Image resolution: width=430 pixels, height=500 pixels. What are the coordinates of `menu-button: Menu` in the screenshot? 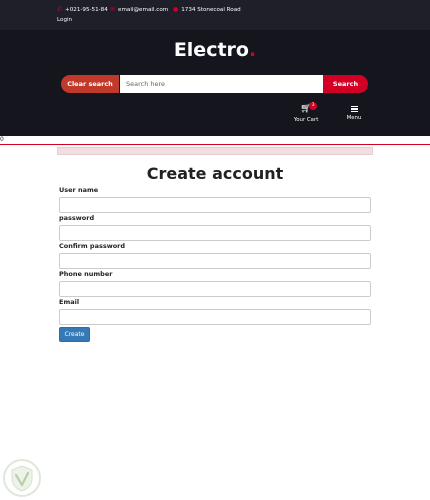 It's located at (354, 112).